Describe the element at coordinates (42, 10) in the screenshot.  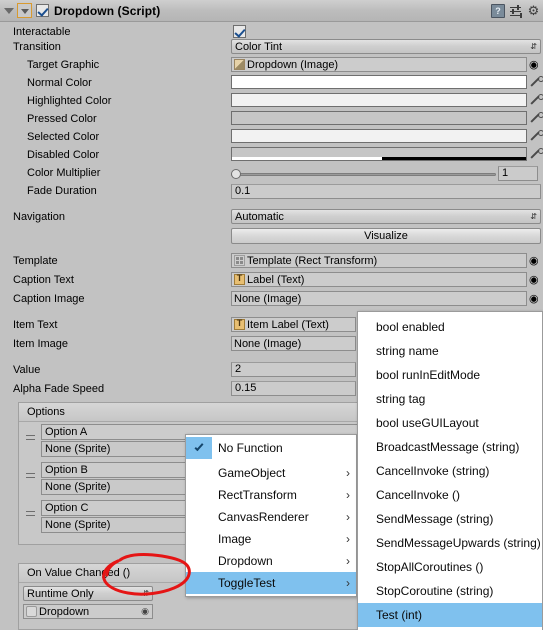
I see `component-enabled-checkbox` at that location.